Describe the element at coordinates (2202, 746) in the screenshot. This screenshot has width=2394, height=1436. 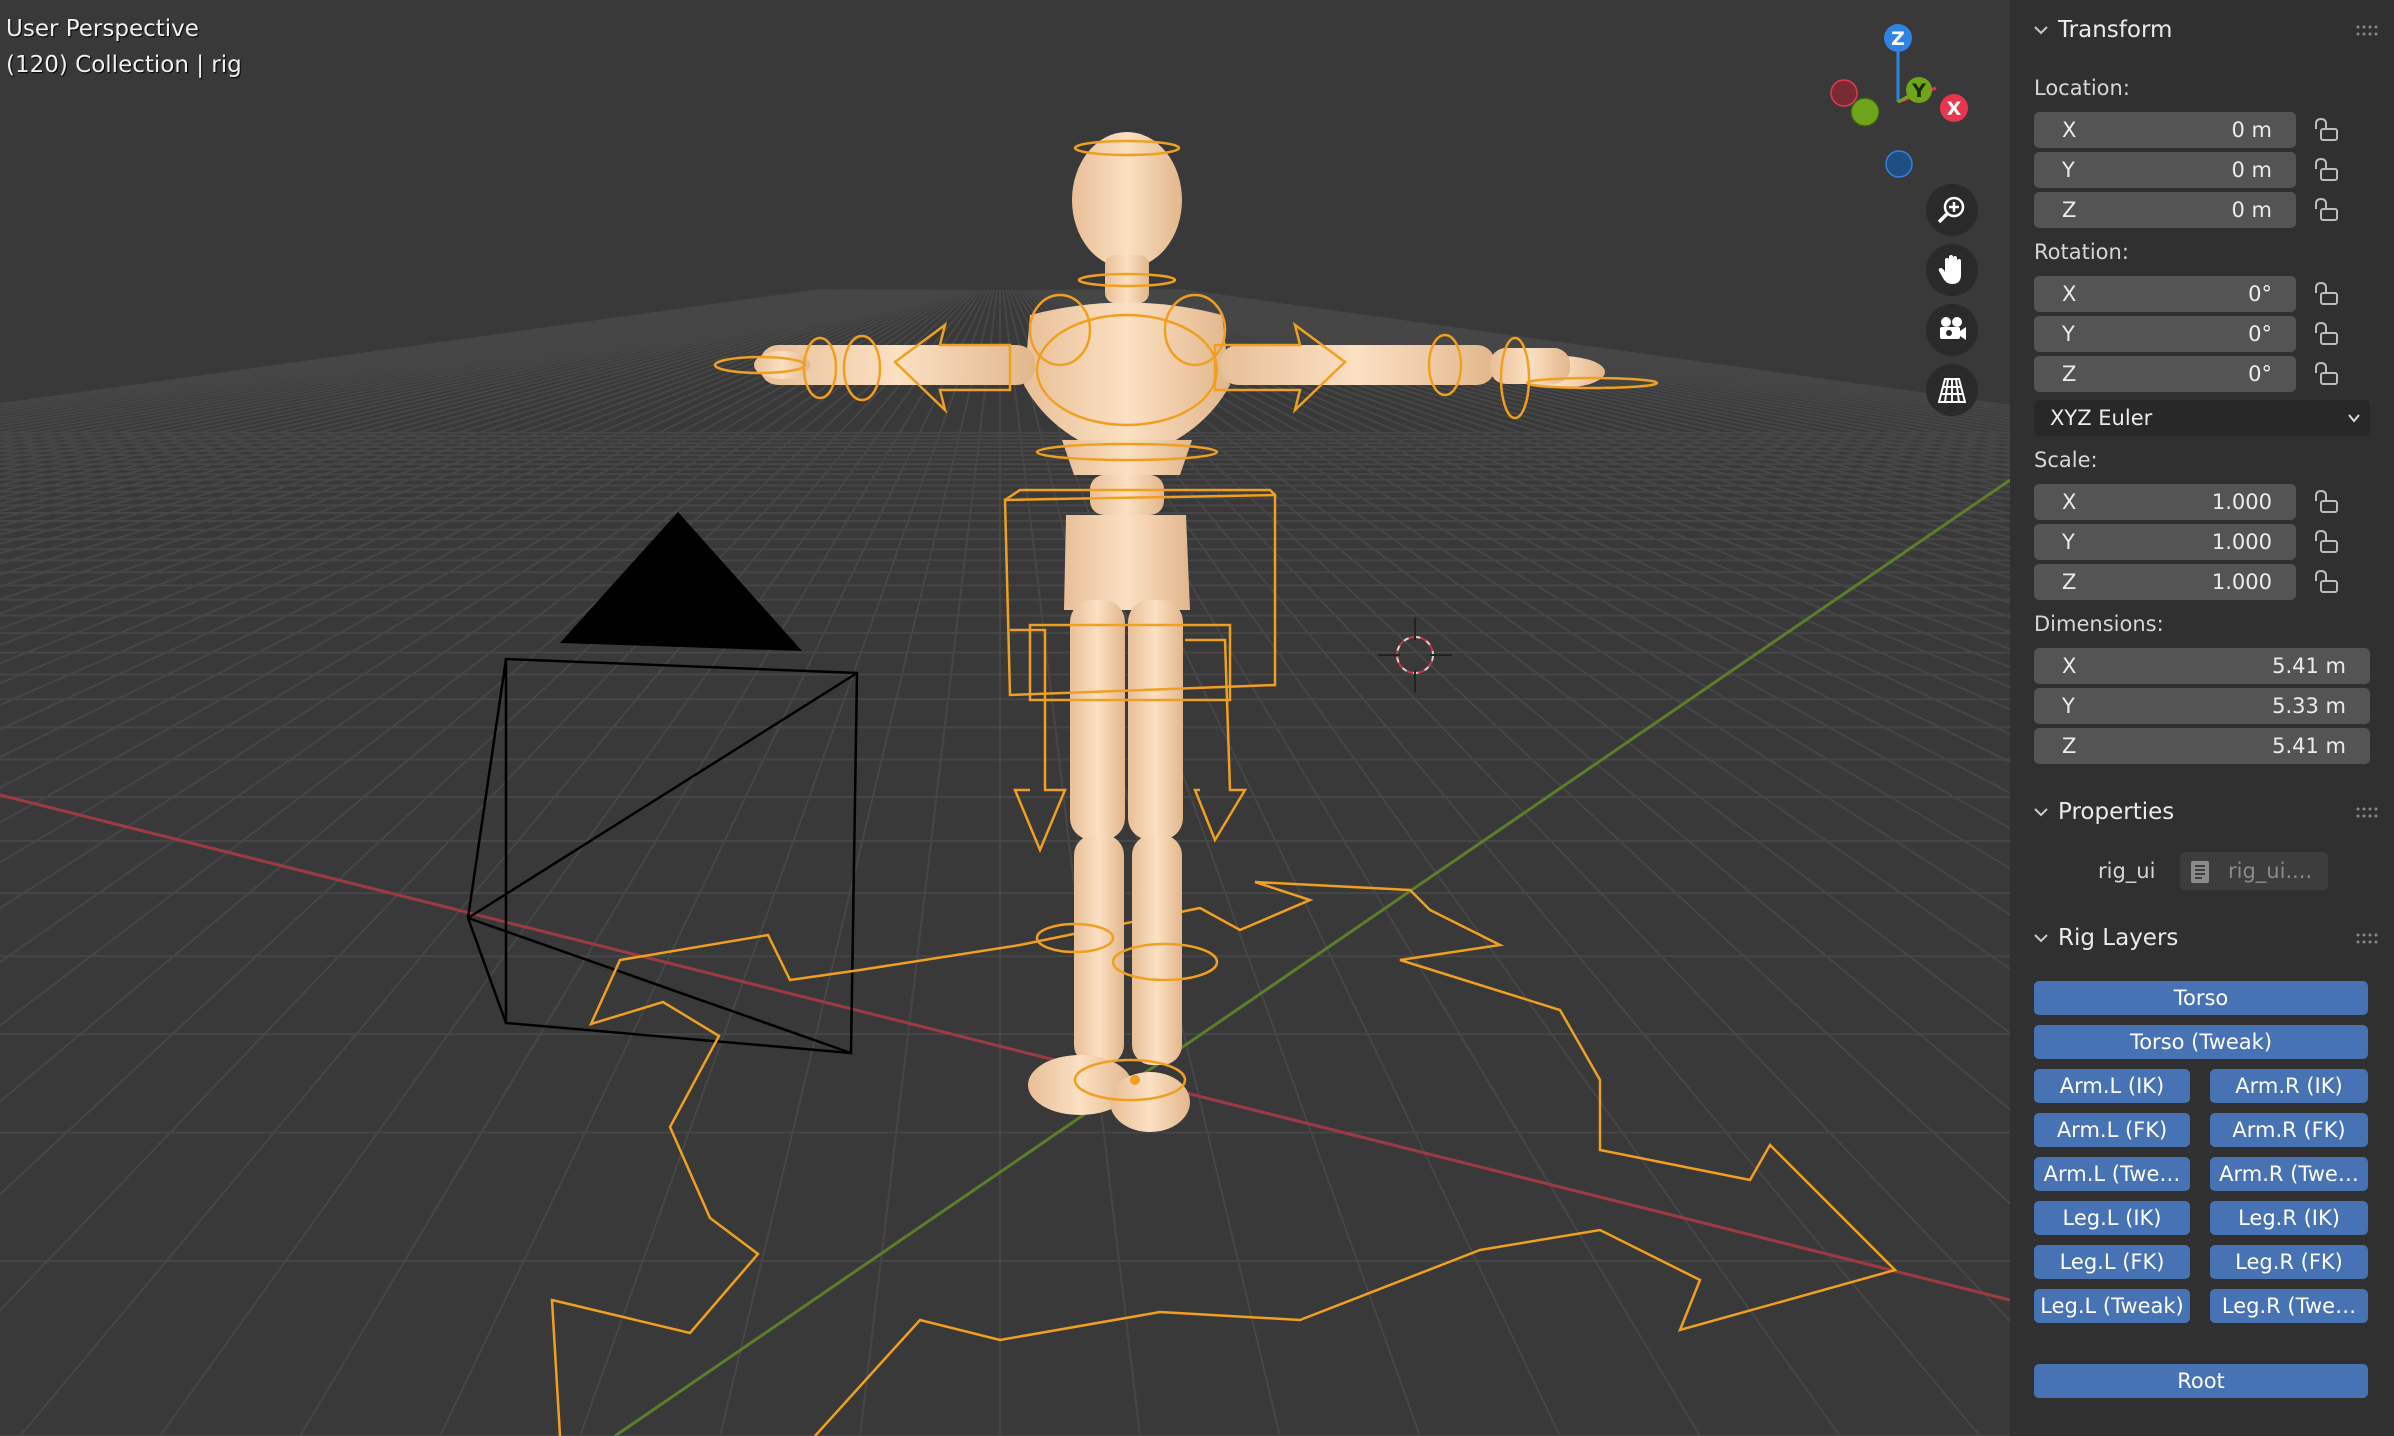
I see `dimensions-z-field: Z 5.41 m` at that location.